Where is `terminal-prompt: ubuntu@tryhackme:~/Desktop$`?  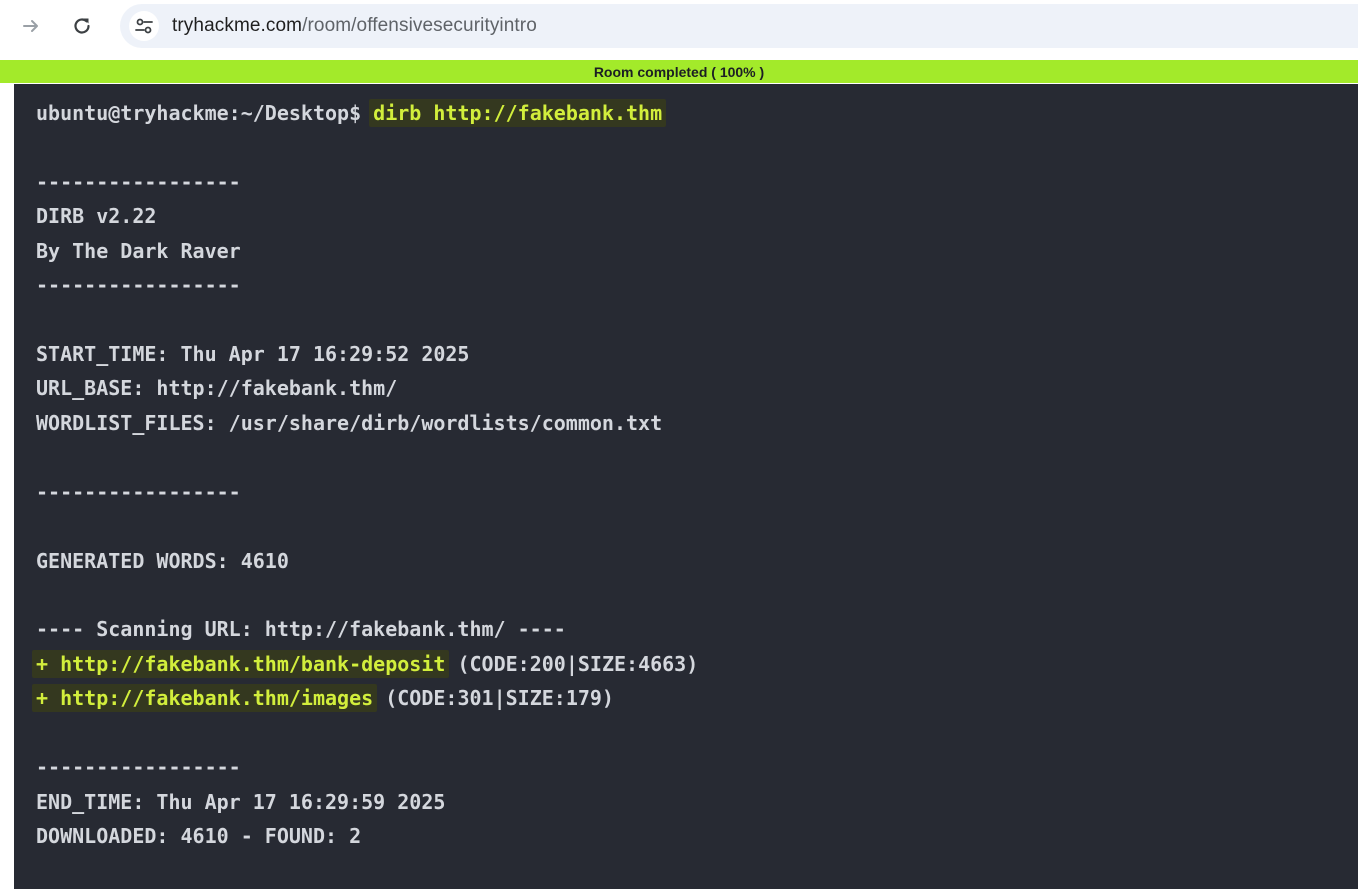
terminal-prompt: ubuntu@tryhackme:~/Desktop$ is located at coordinates (199, 113).